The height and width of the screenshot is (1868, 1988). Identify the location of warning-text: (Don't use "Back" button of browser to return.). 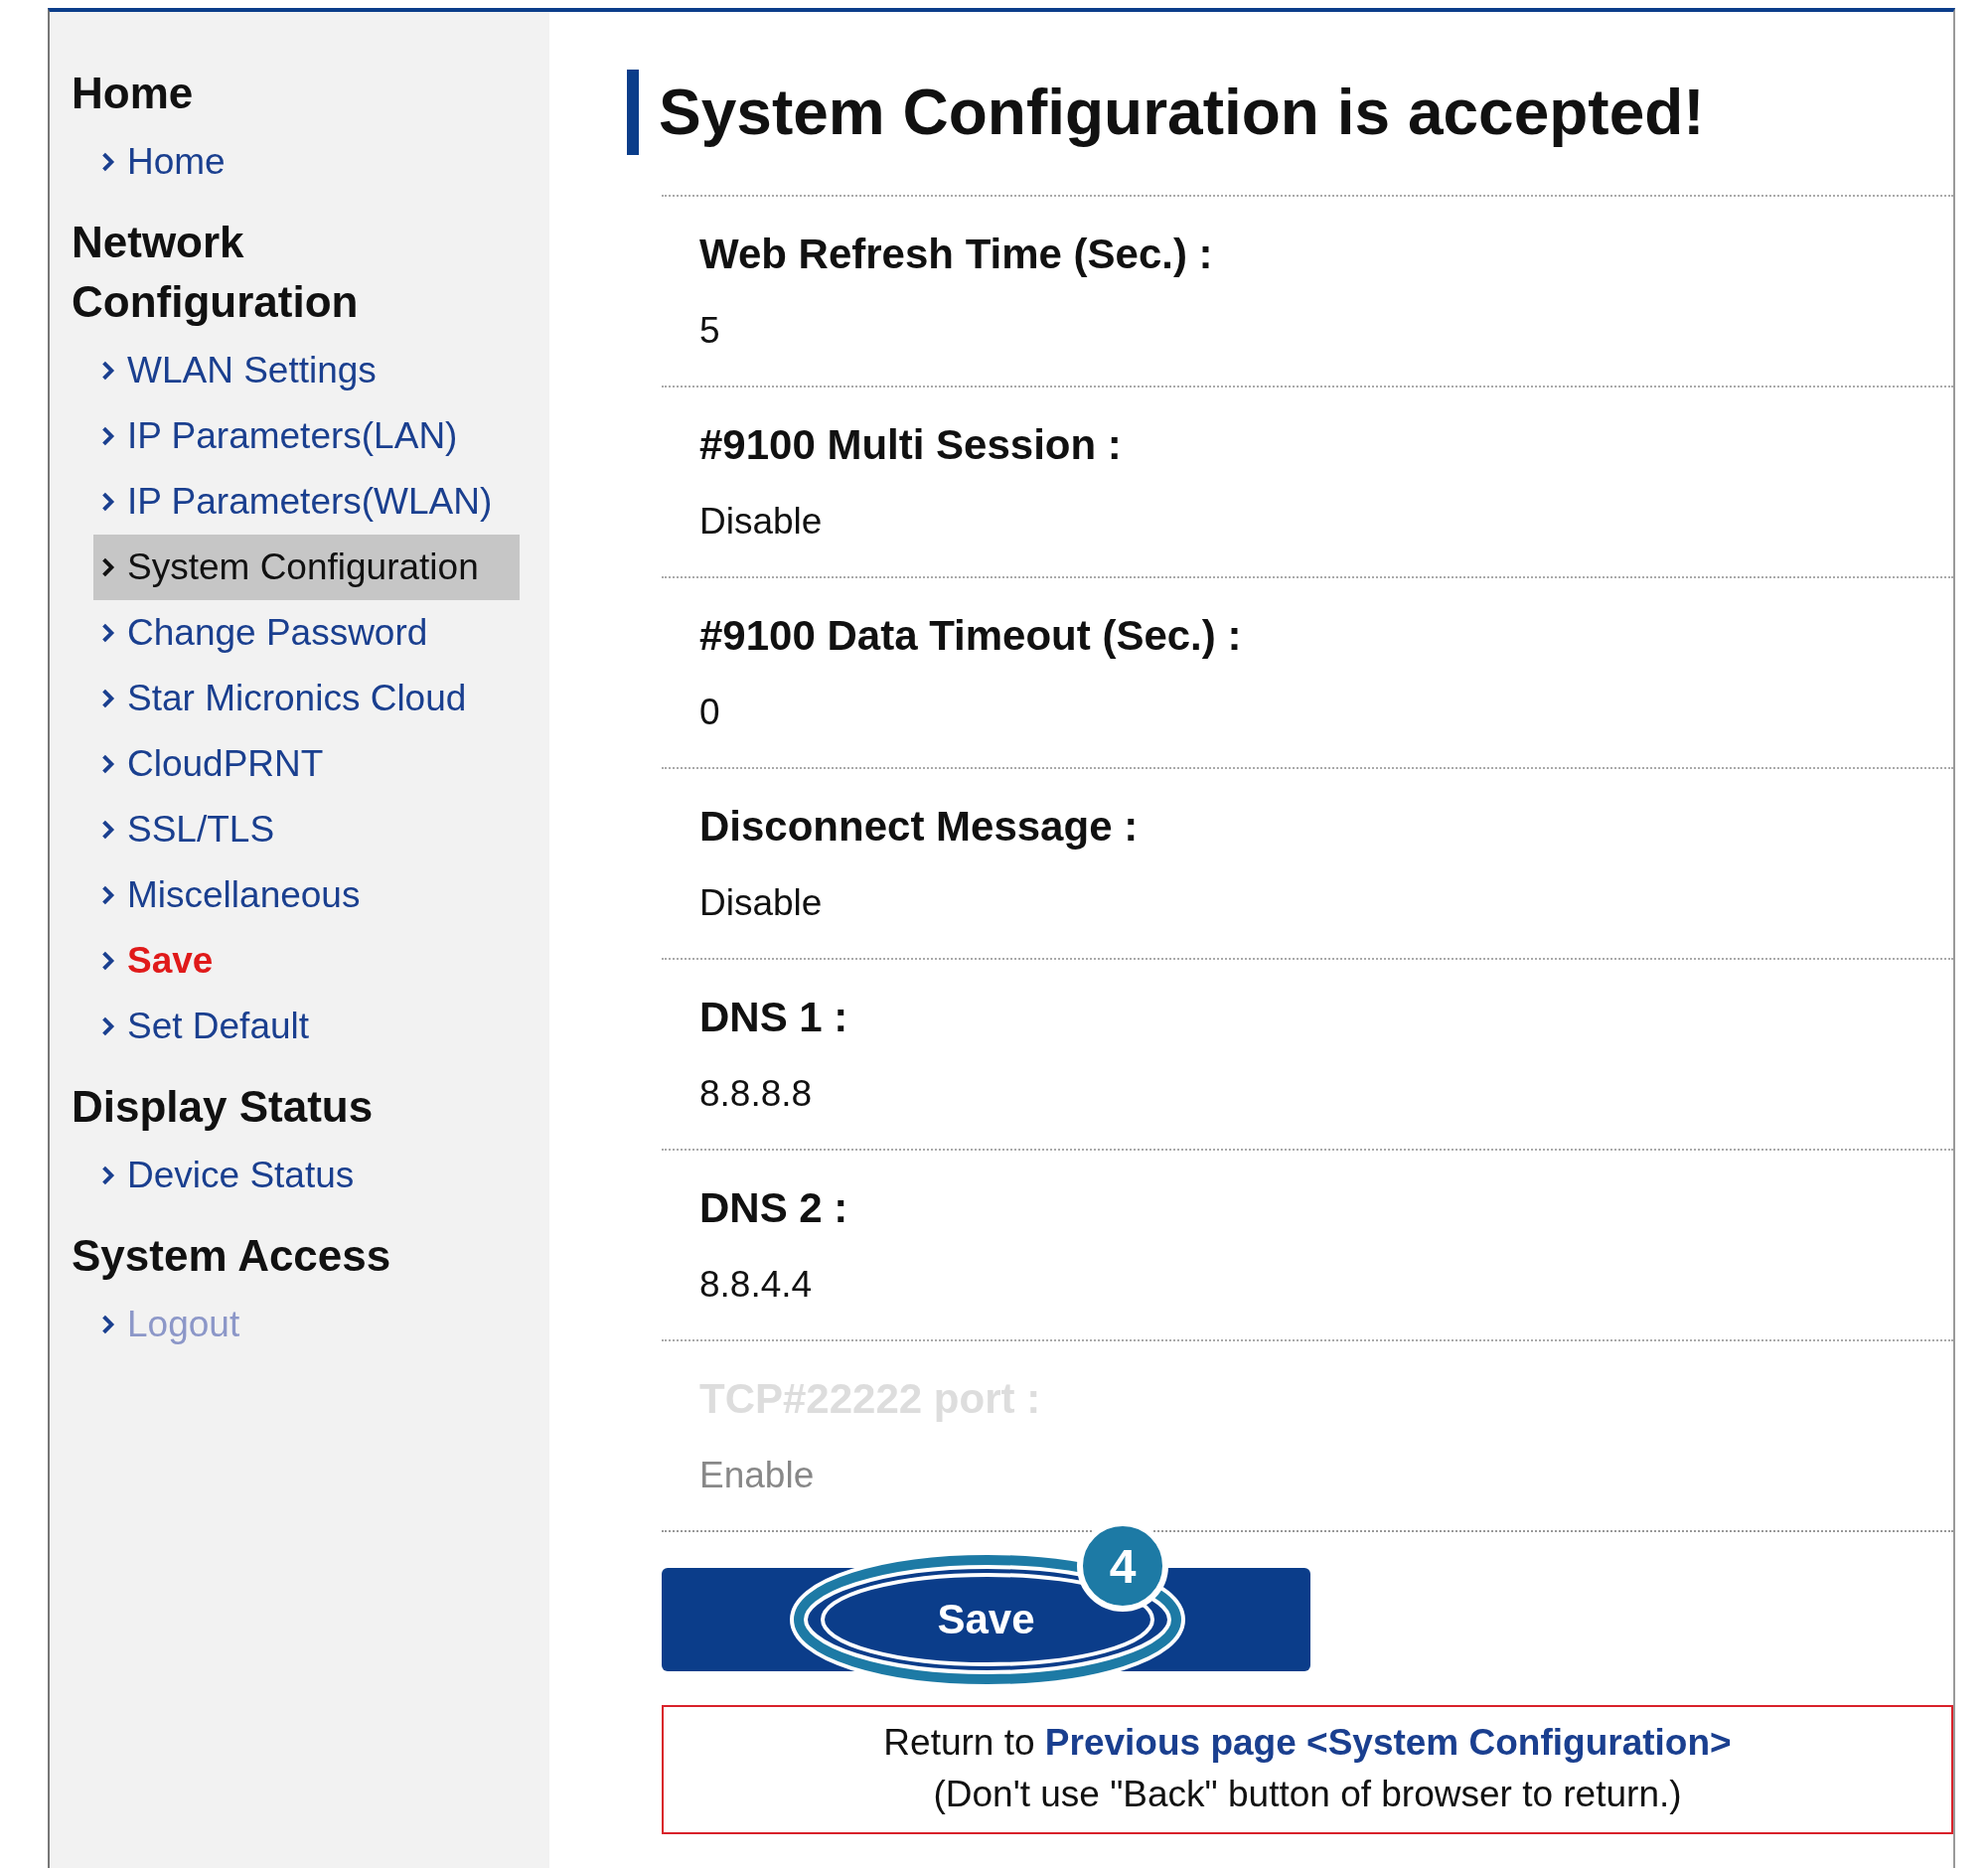
(1307, 1795).